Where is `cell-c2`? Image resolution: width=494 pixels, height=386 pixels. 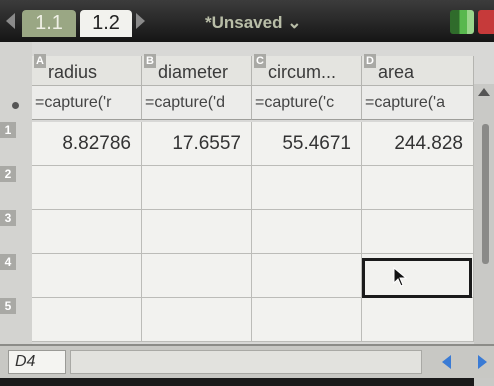
cell-c2 is located at coordinates (307, 188).